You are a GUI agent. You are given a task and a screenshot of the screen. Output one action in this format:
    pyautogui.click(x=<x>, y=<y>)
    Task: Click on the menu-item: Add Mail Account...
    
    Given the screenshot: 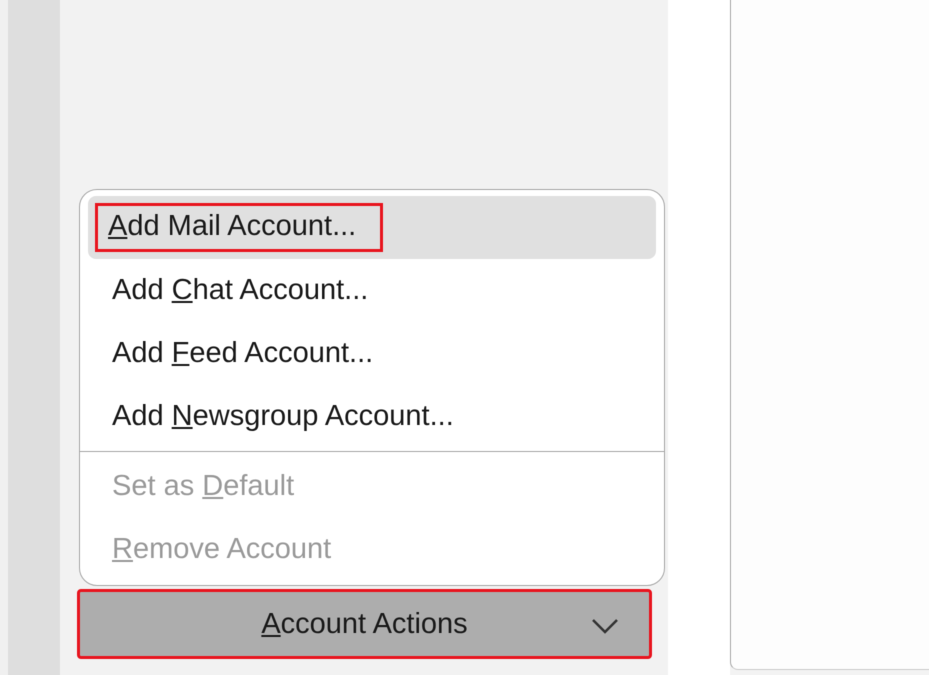 What is the action you would take?
    pyautogui.click(x=372, y=227)
    